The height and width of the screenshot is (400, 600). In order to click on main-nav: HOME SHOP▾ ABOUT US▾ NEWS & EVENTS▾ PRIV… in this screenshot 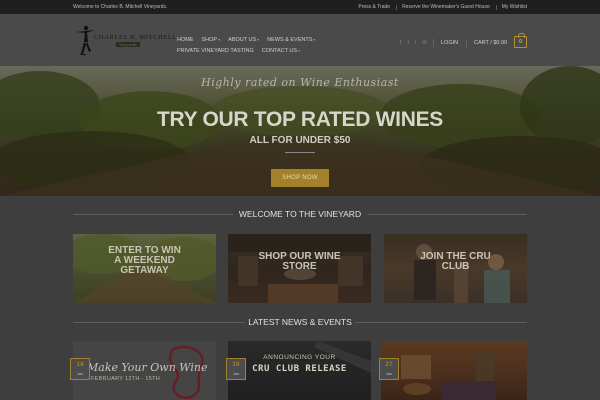, I will do `click(257, 45)`.